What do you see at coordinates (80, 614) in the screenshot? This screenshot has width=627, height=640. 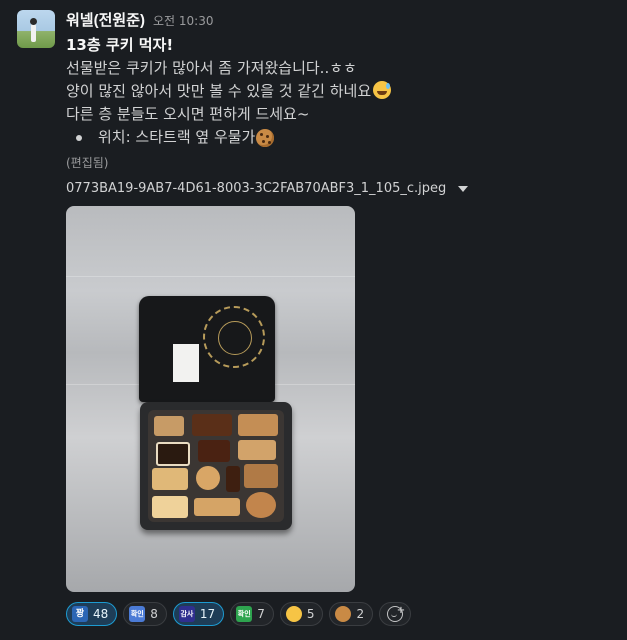 I see `kwang-emoji-icon: 꽝` at bounding box center [80, 614].